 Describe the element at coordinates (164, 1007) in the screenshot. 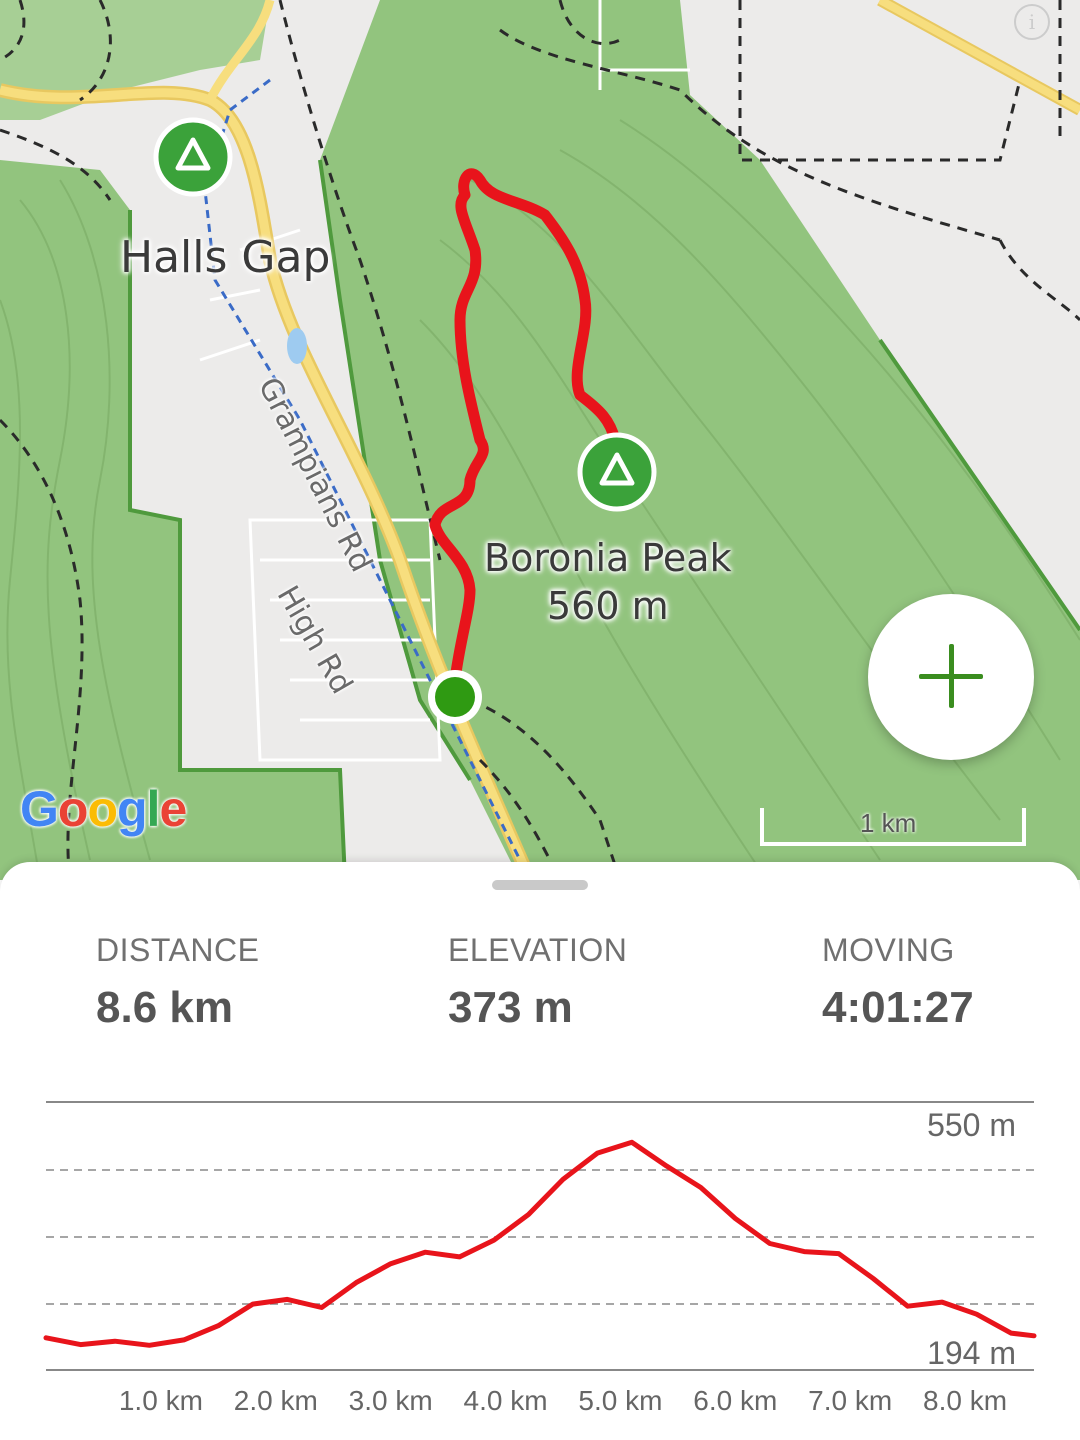

I see `stat-distance-value: 8.6 km` at that location.